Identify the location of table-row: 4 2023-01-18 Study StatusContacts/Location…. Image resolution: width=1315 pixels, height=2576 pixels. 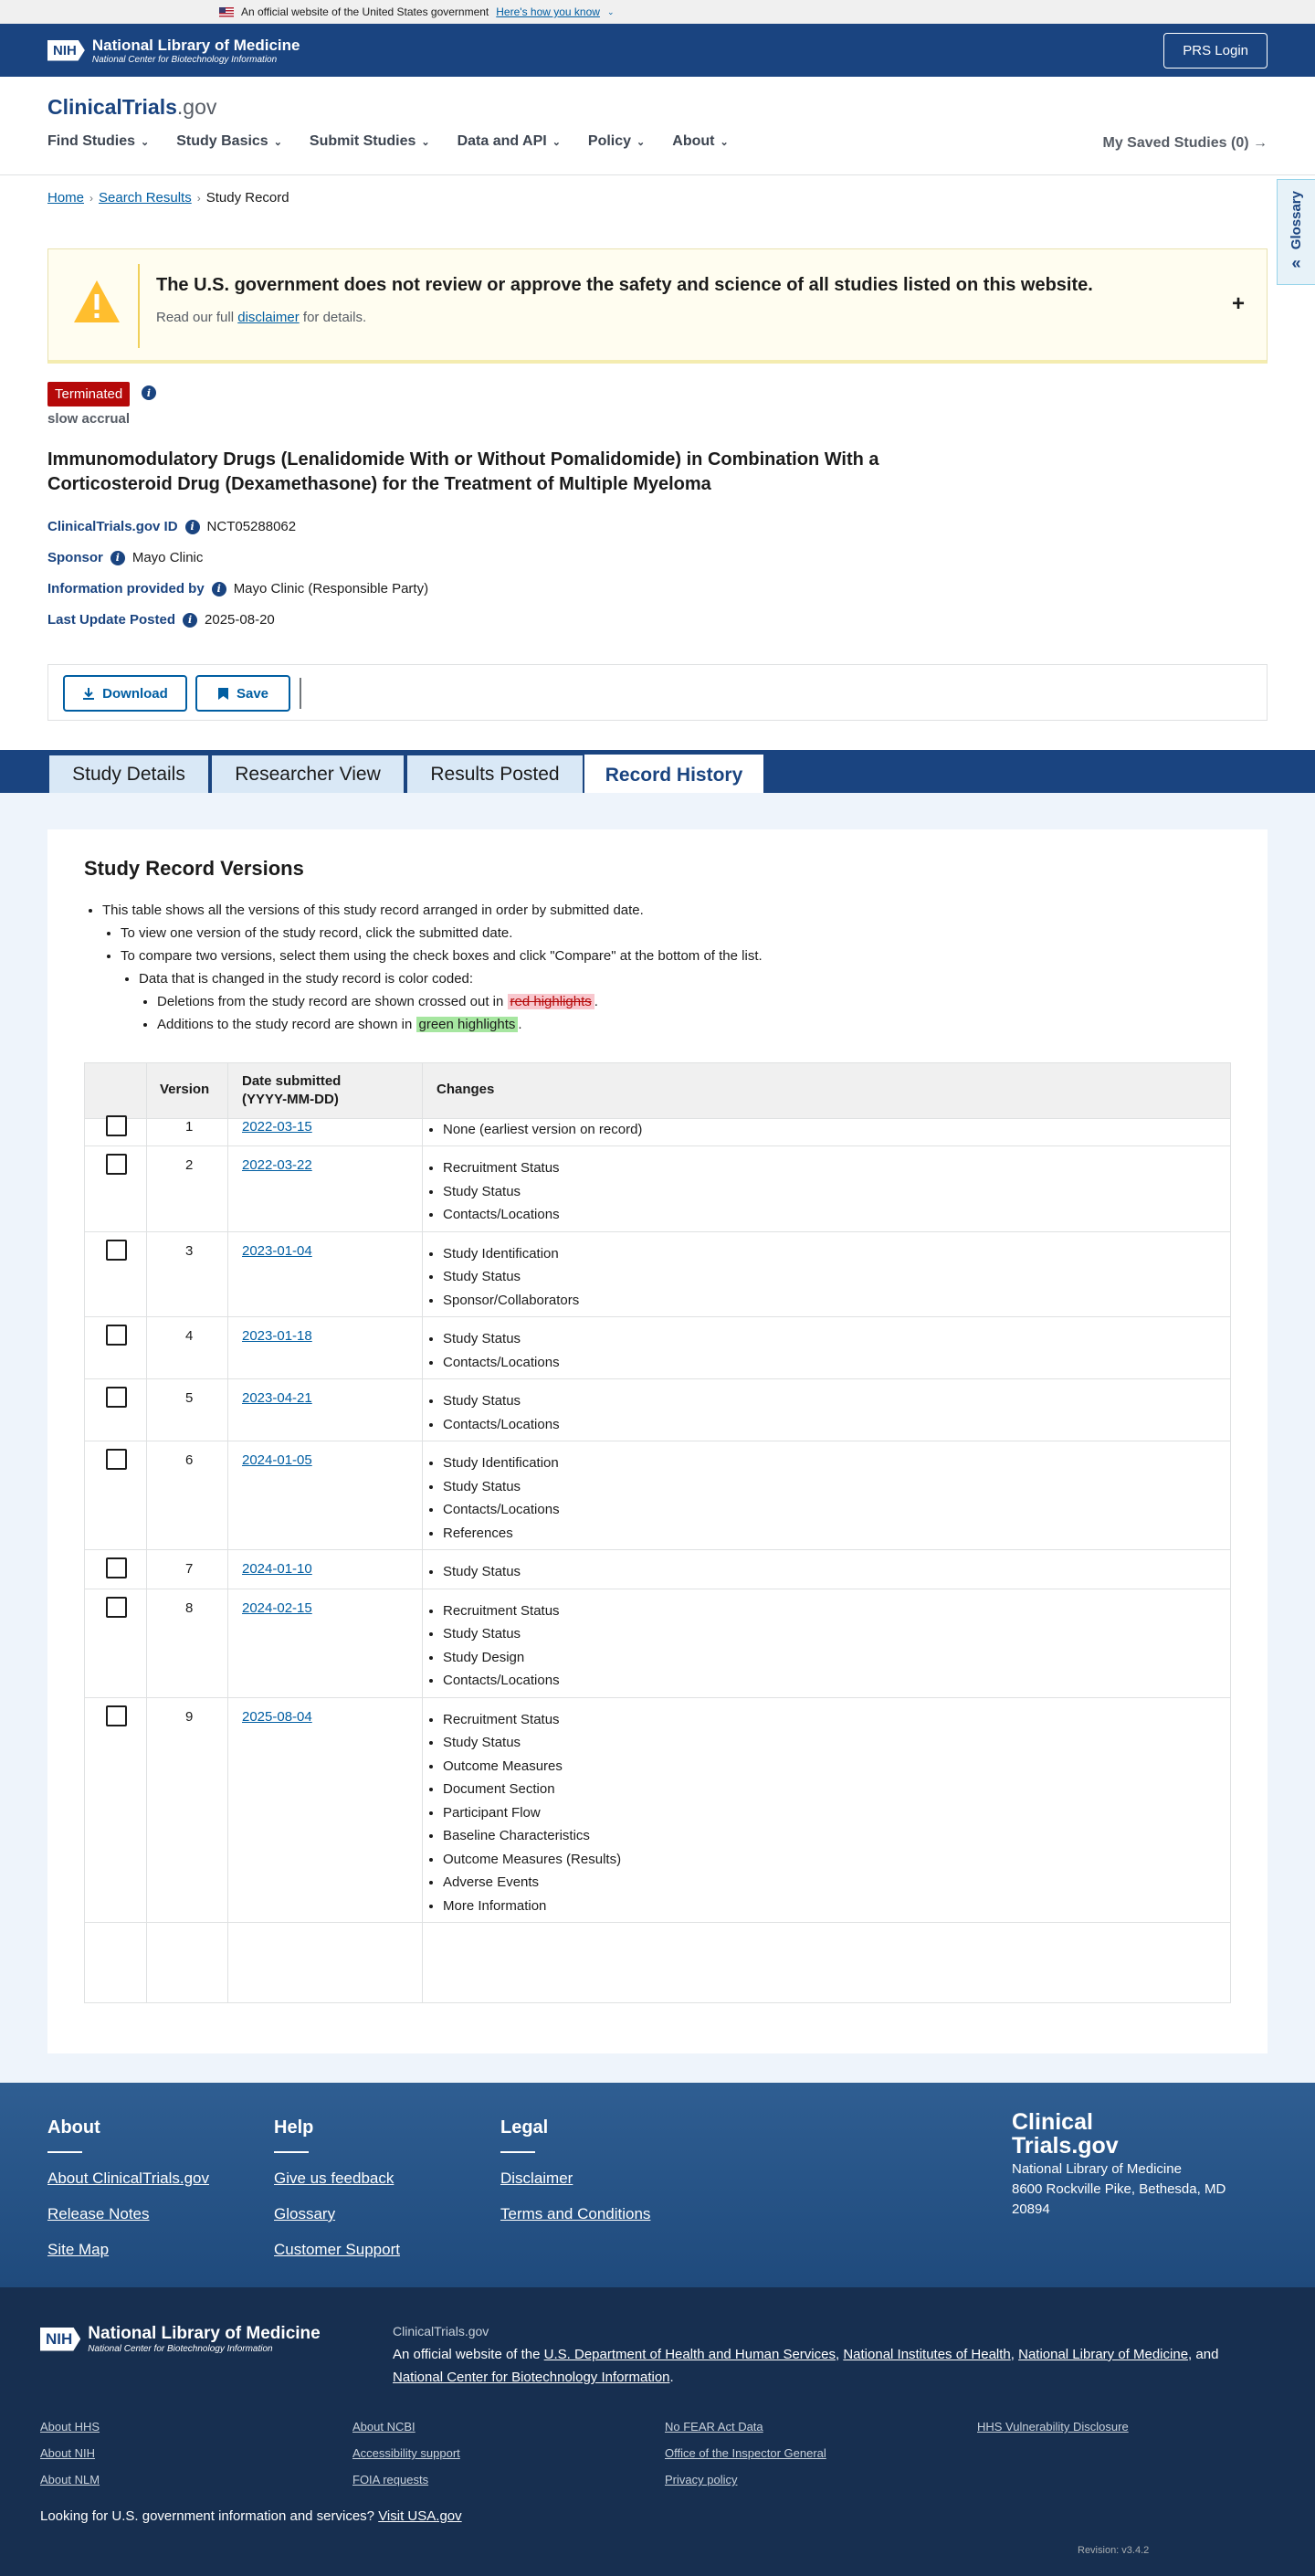
(657, 1348).